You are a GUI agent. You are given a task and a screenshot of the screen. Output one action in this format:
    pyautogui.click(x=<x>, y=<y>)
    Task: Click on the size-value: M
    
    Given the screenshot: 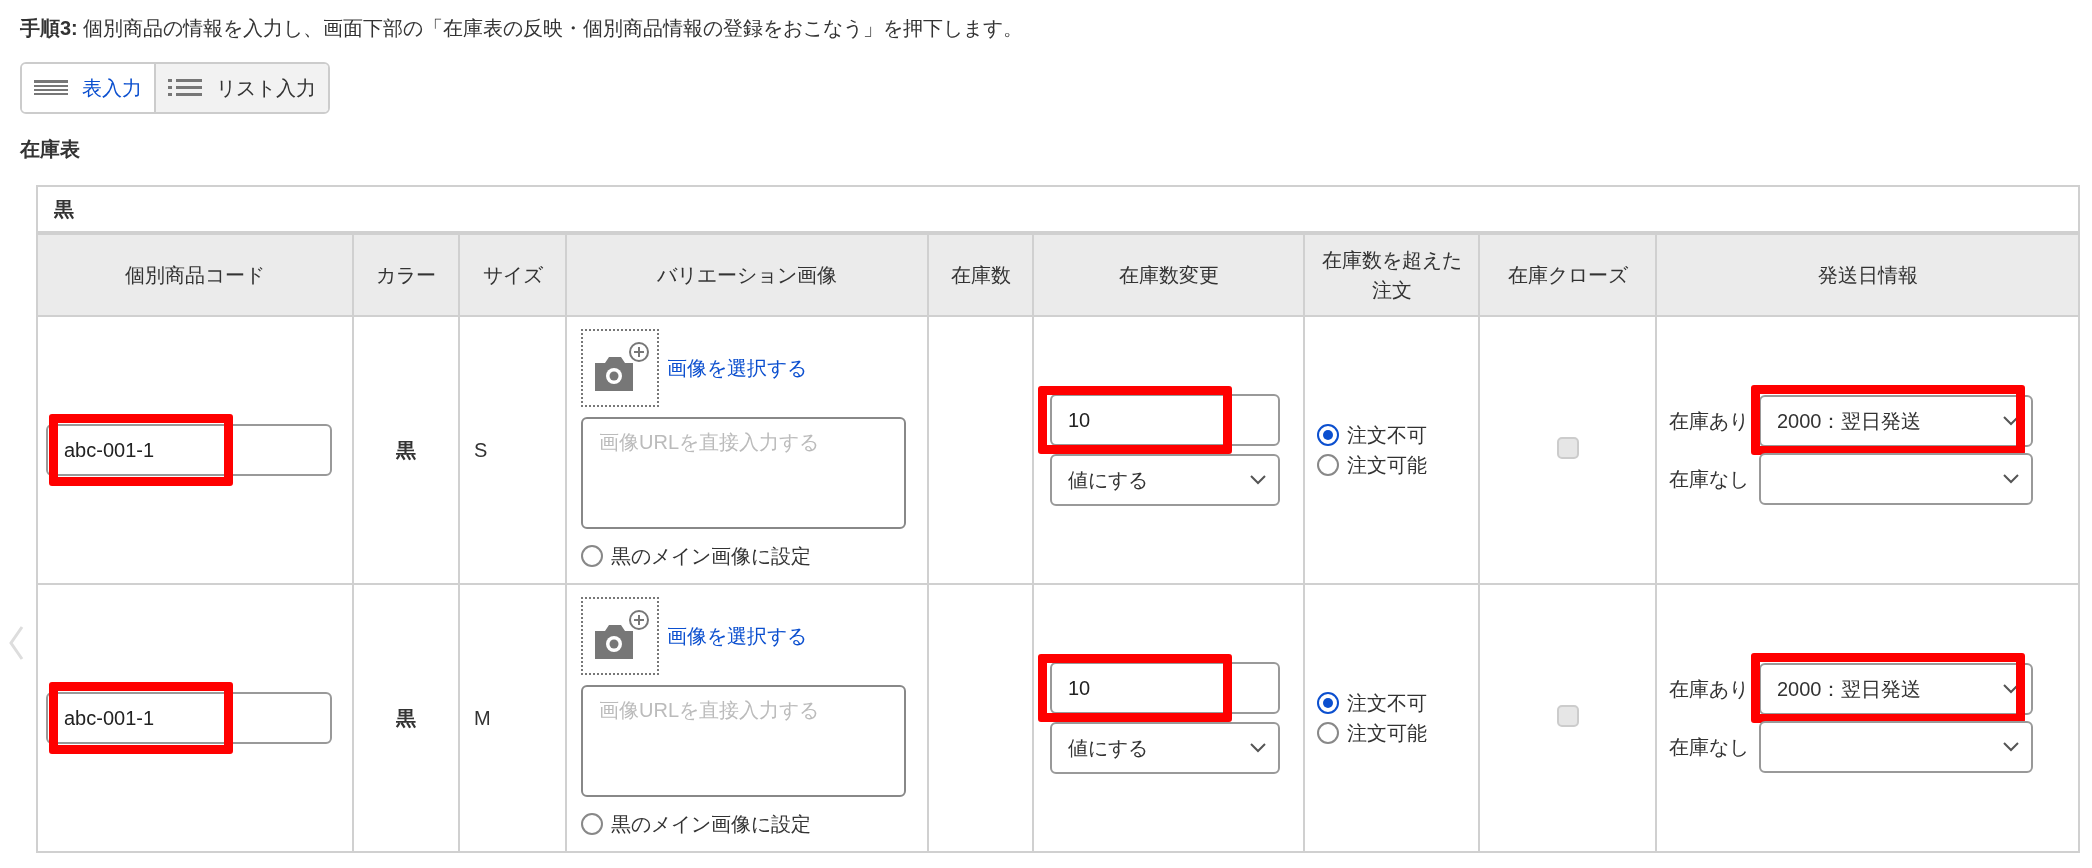 What is the action you would take?
    pyautogui.click(x=482, y=717)
    